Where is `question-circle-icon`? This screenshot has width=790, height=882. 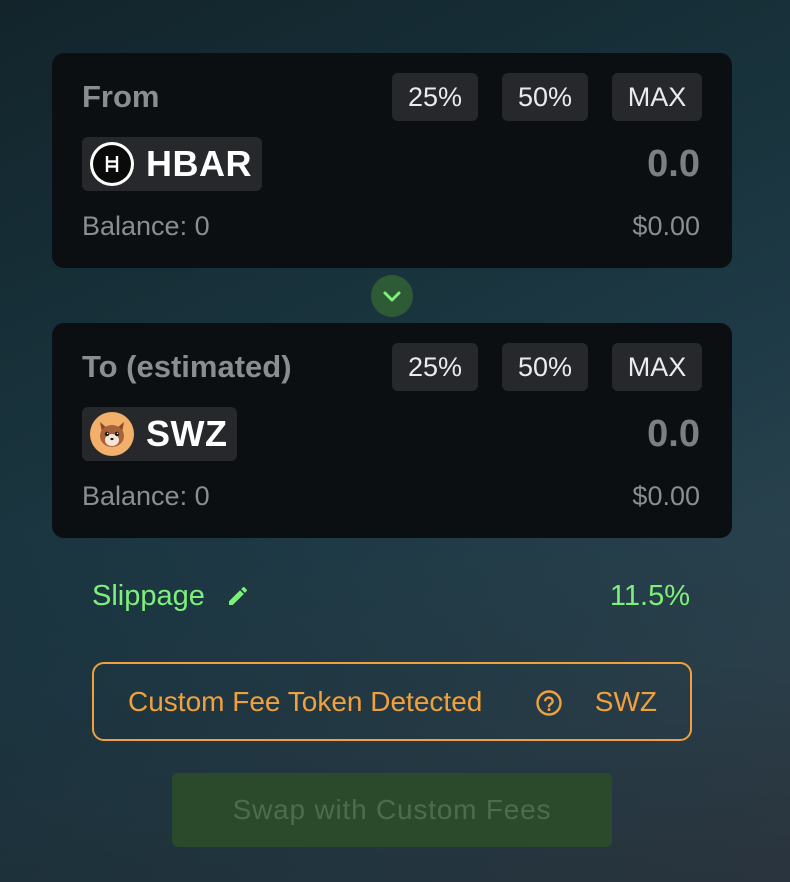 question-circle-icon is located at coordinates (549, 705).